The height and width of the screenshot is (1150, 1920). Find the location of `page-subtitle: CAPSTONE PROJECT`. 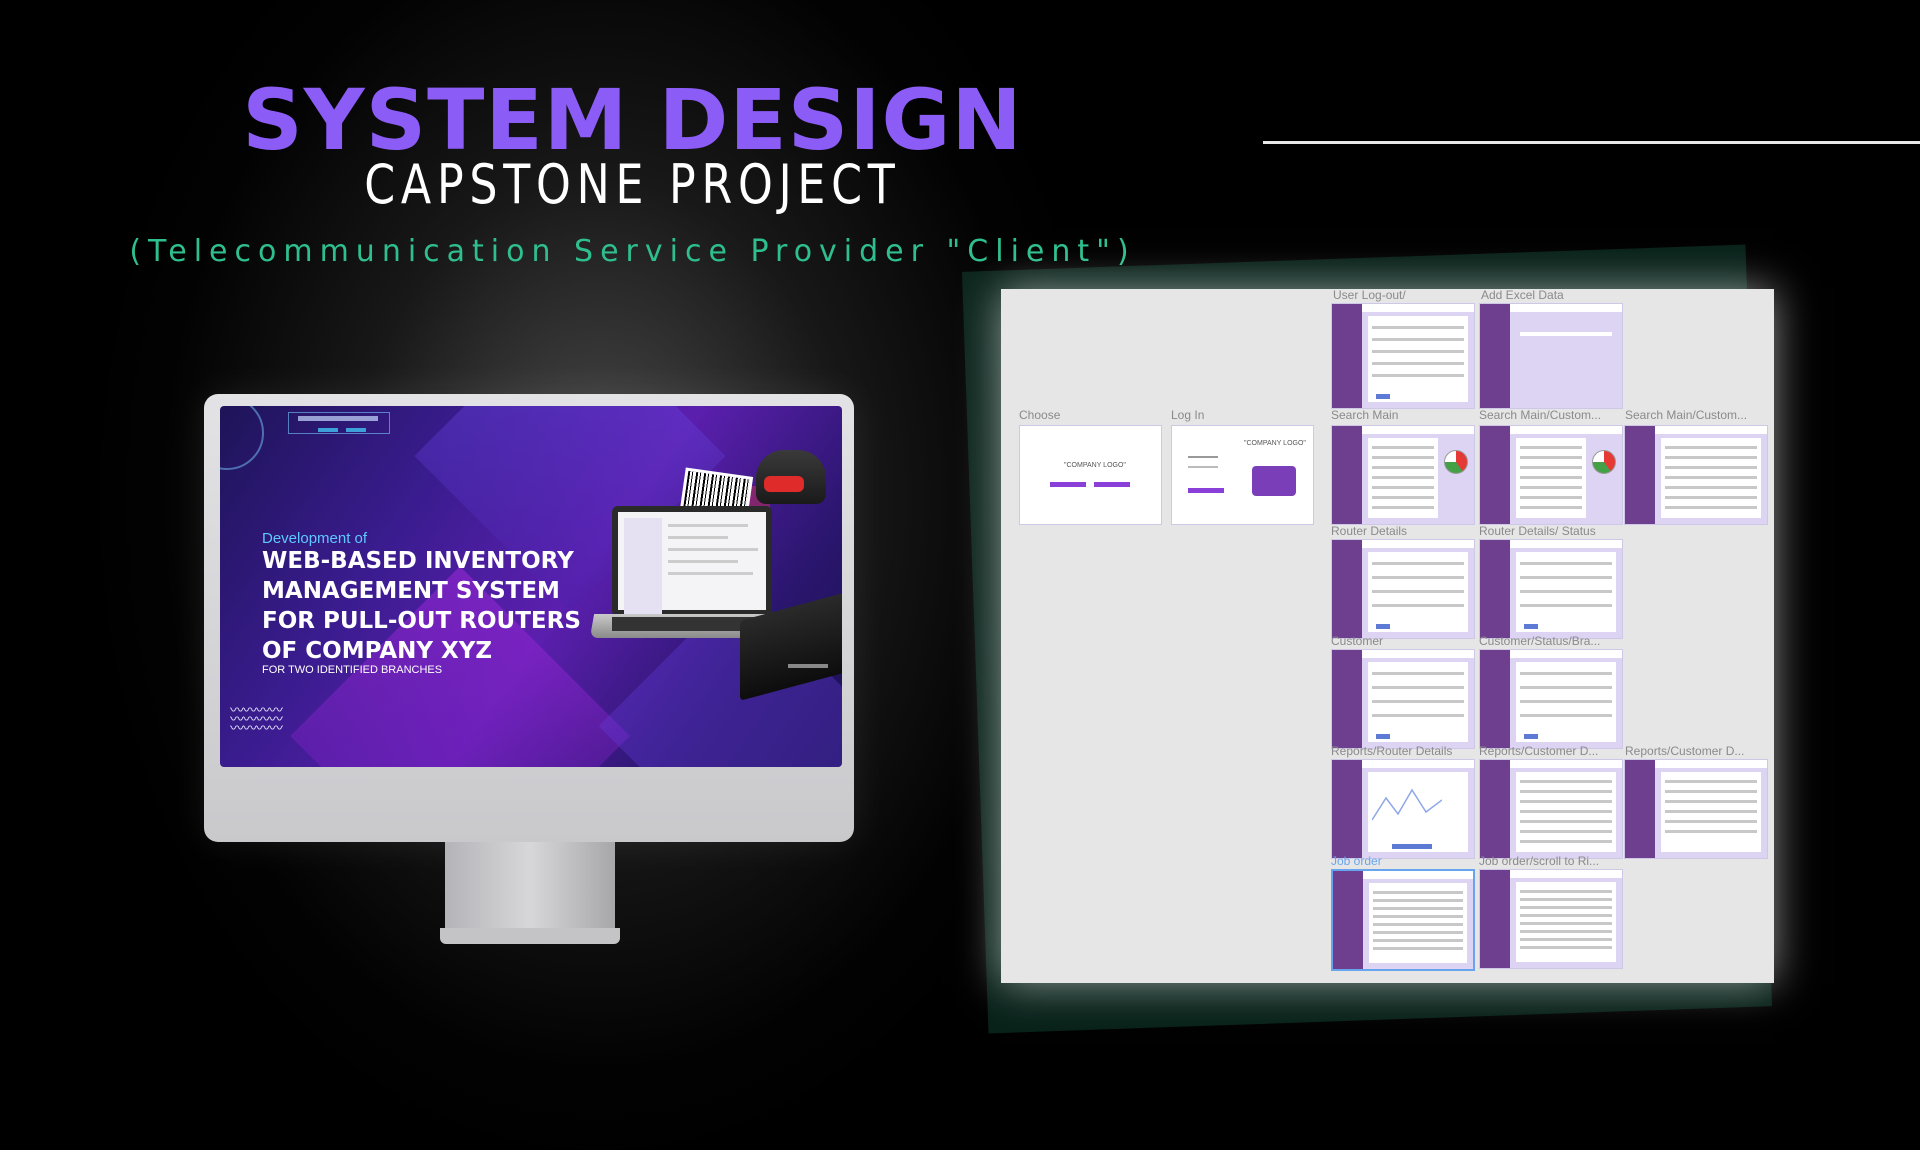

page-subtitle: CAPSTONE PROJECT is located at coordinates (632, 184).